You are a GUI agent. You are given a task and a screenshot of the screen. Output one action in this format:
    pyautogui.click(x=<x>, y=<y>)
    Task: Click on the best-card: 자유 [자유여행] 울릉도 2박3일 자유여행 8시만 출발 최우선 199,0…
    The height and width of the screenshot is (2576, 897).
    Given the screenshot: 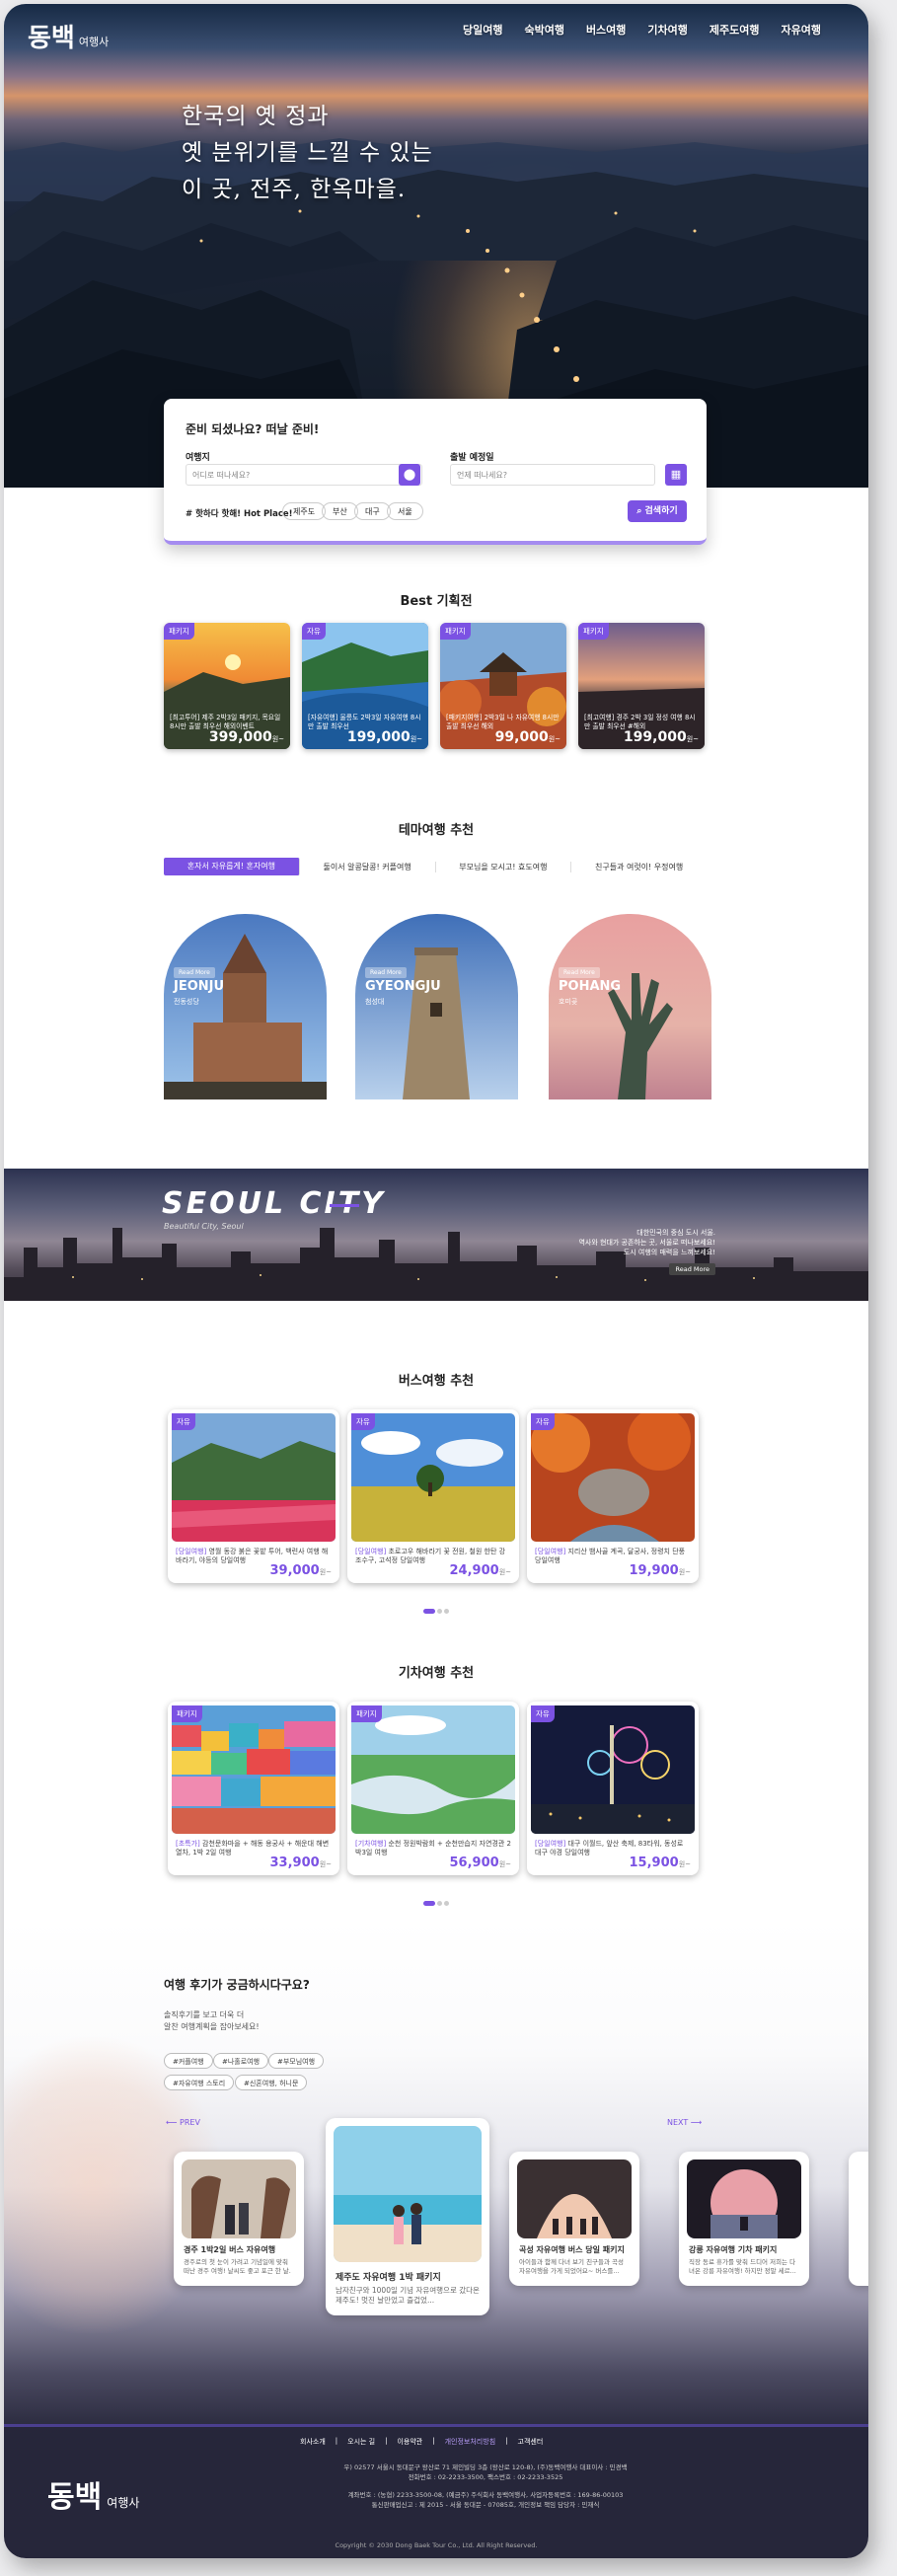 What is the action you would take?
    pyautogui.click(x=365, y=686)
    